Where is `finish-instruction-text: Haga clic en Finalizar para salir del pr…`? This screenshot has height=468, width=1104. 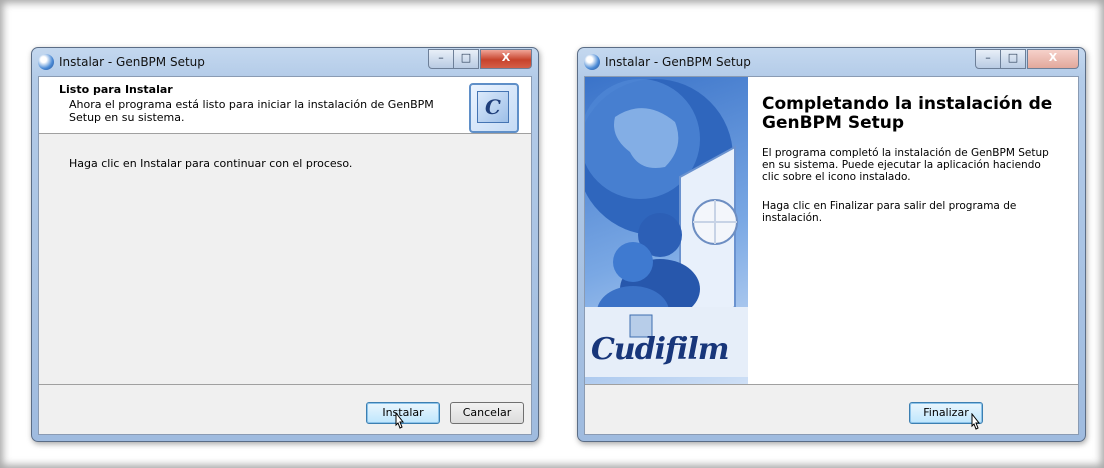 finish-instruction-text: Haga clic en Finalizar para salir del pr… is located at coordinates (889, 212).